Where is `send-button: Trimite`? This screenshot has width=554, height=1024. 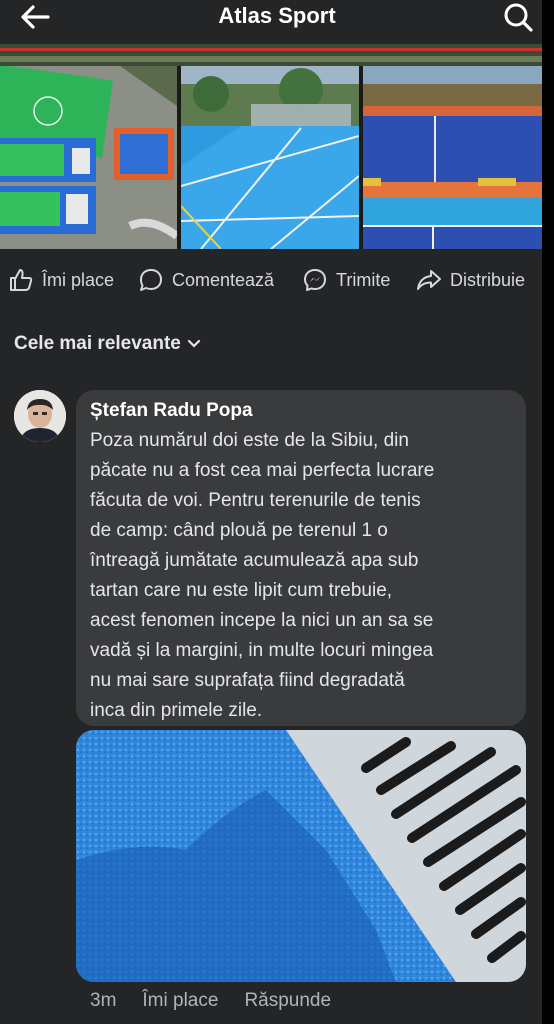
send-button: Trimite is located at coordinates (346, 280).